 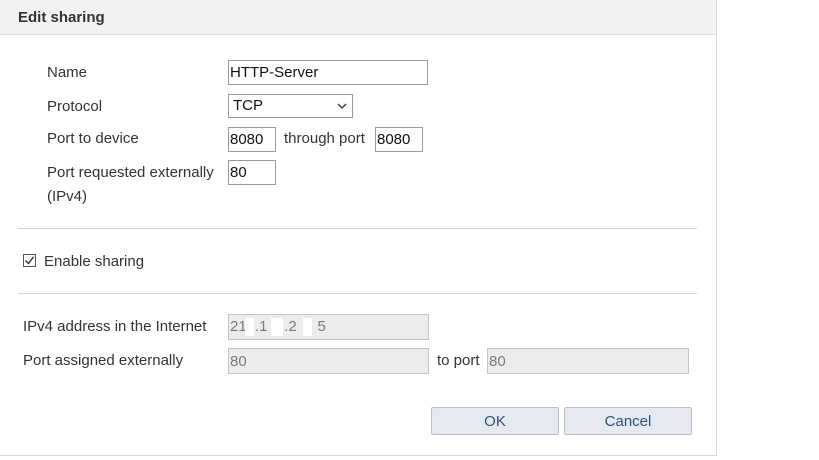 What do you see at coordinates (495, 421) in the screenshot?
I see `ok-button: OK` at bounding box center [495, 421].